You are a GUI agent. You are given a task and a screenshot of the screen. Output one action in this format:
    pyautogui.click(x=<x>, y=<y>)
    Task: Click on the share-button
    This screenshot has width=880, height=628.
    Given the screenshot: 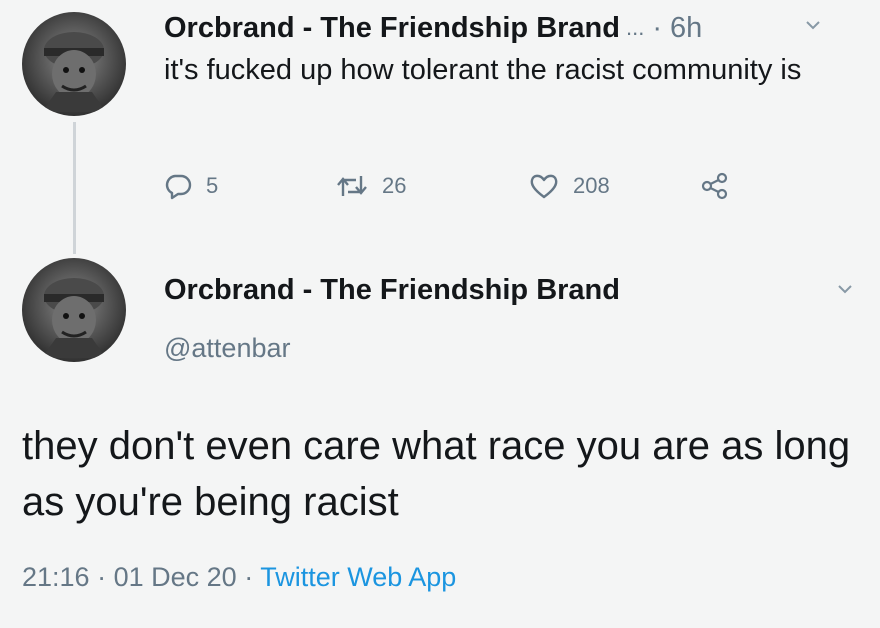 What is the action you would take?
    pyautogui.click(x=715, y=186)
    